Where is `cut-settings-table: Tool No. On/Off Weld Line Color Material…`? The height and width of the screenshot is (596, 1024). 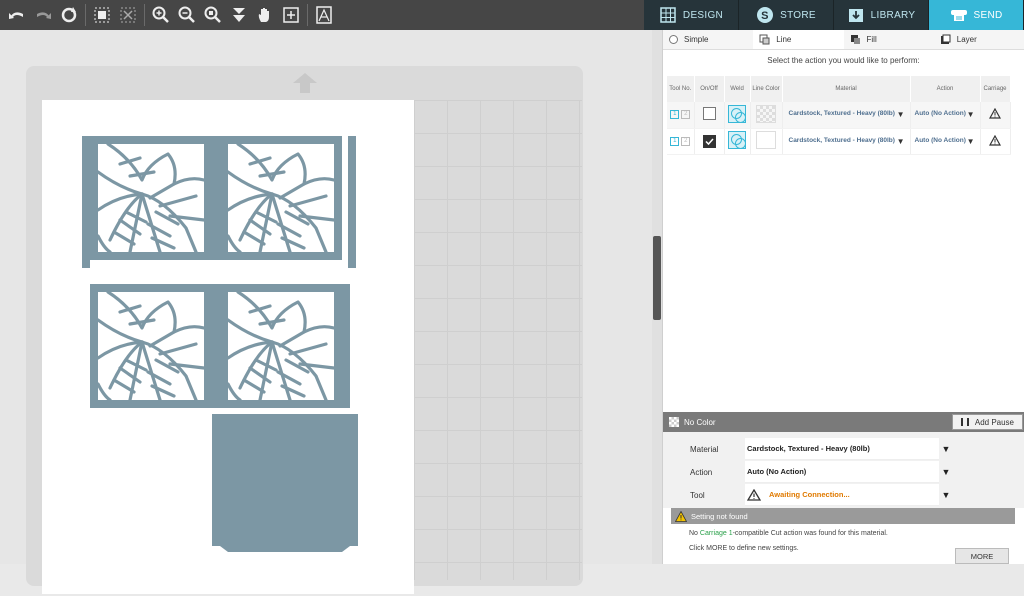
cut-settings-table: Tool No. On/Off Weld Line Color Material… is located at coordinates (839, 115).